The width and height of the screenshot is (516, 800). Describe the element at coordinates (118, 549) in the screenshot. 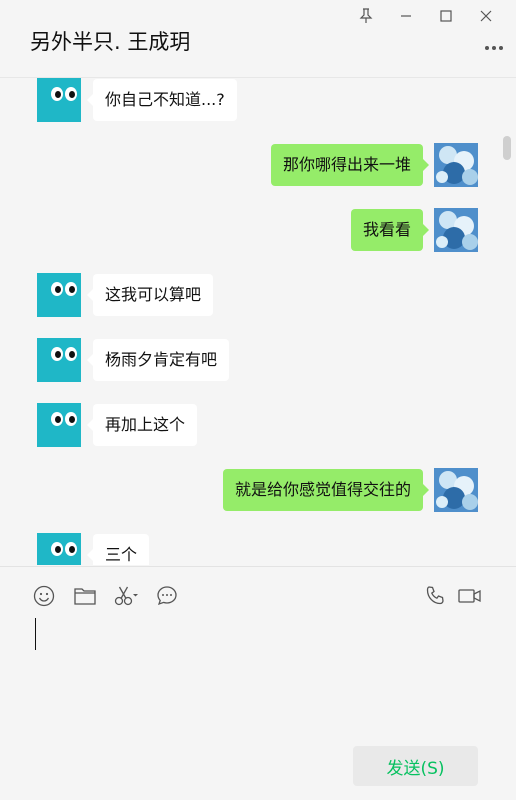

I see `message-bubble: 三个` at that location.